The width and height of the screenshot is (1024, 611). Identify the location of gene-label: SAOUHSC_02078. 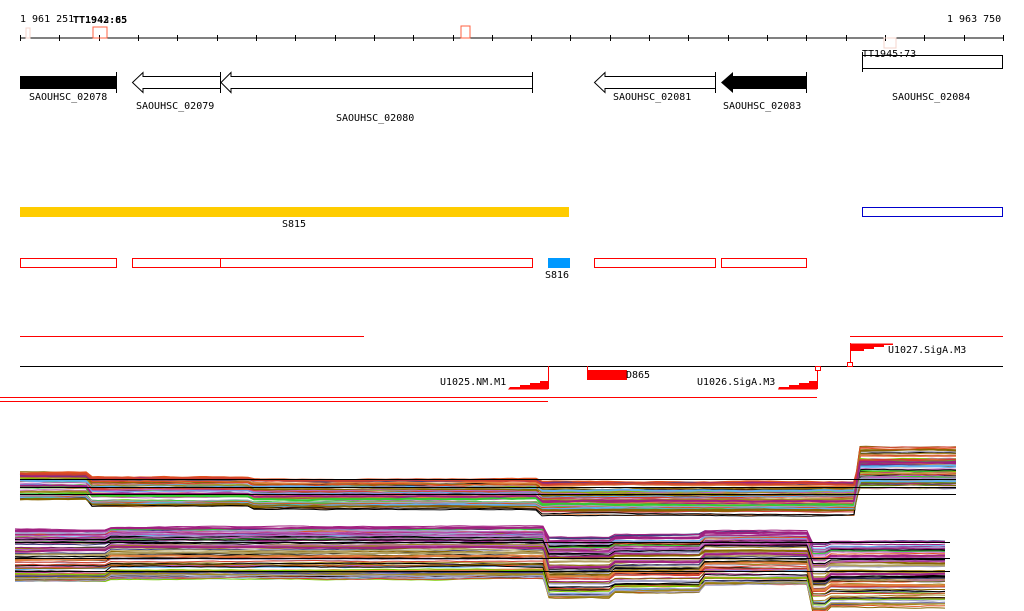
(68, 97).